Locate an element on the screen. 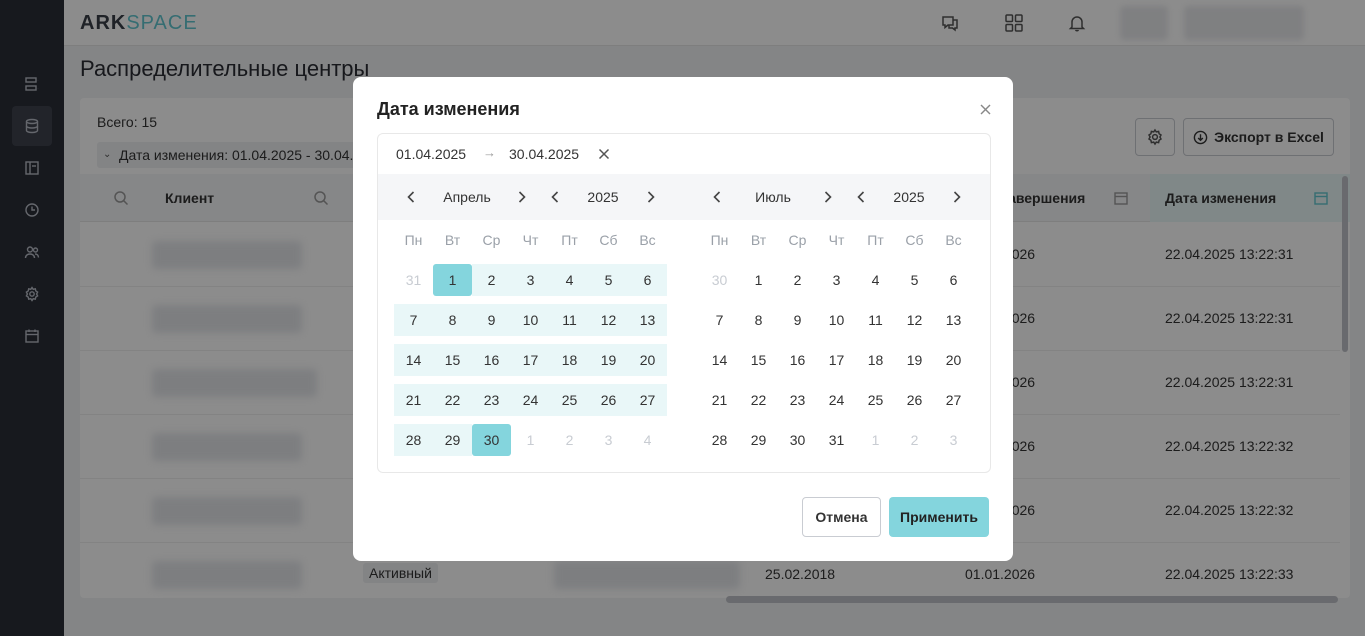 The height and width of the screenshot is (636, 1365). left-year-label: 2025 is located at coordinates (603, 197).